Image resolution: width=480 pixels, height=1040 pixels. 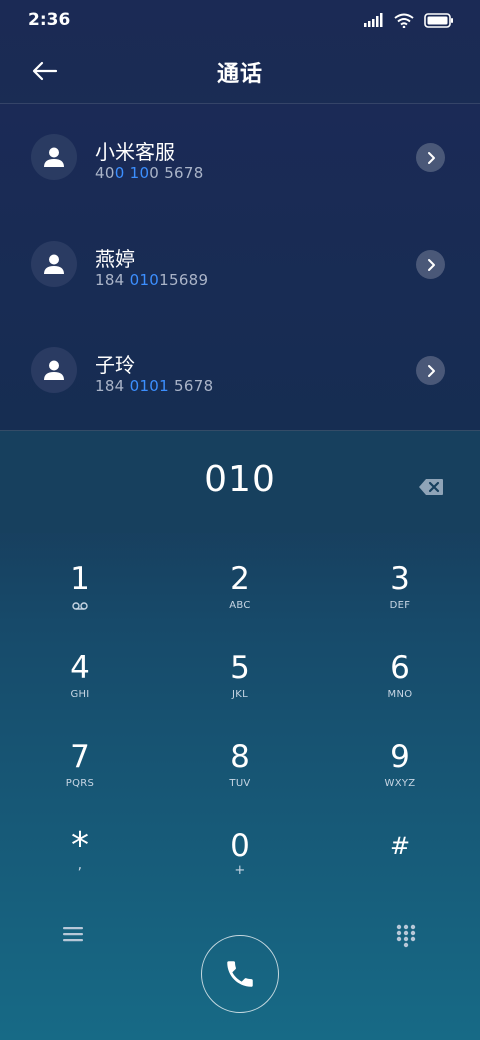 I want to click on key-7: 7 PQRS, so click(x=80, y=766).